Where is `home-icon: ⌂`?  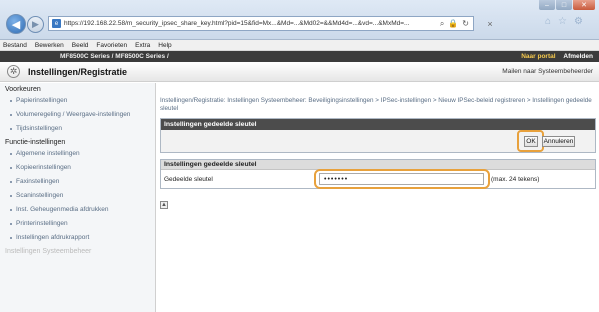
home-icon: ⌂ is located at coordinates (548, 21).